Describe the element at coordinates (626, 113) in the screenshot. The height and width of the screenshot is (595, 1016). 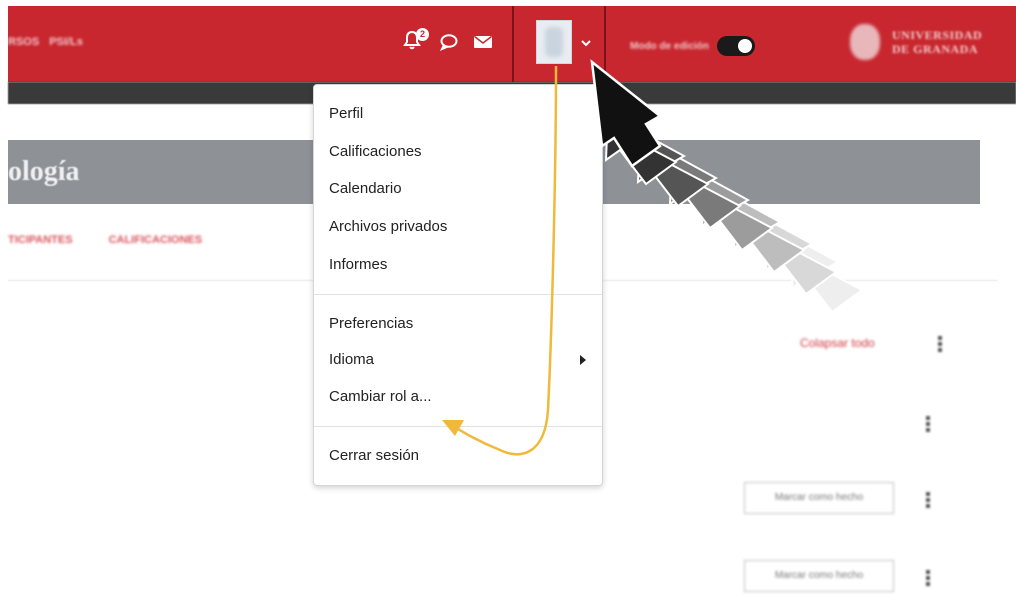
I see `cursor-arrow-icon` at that location.